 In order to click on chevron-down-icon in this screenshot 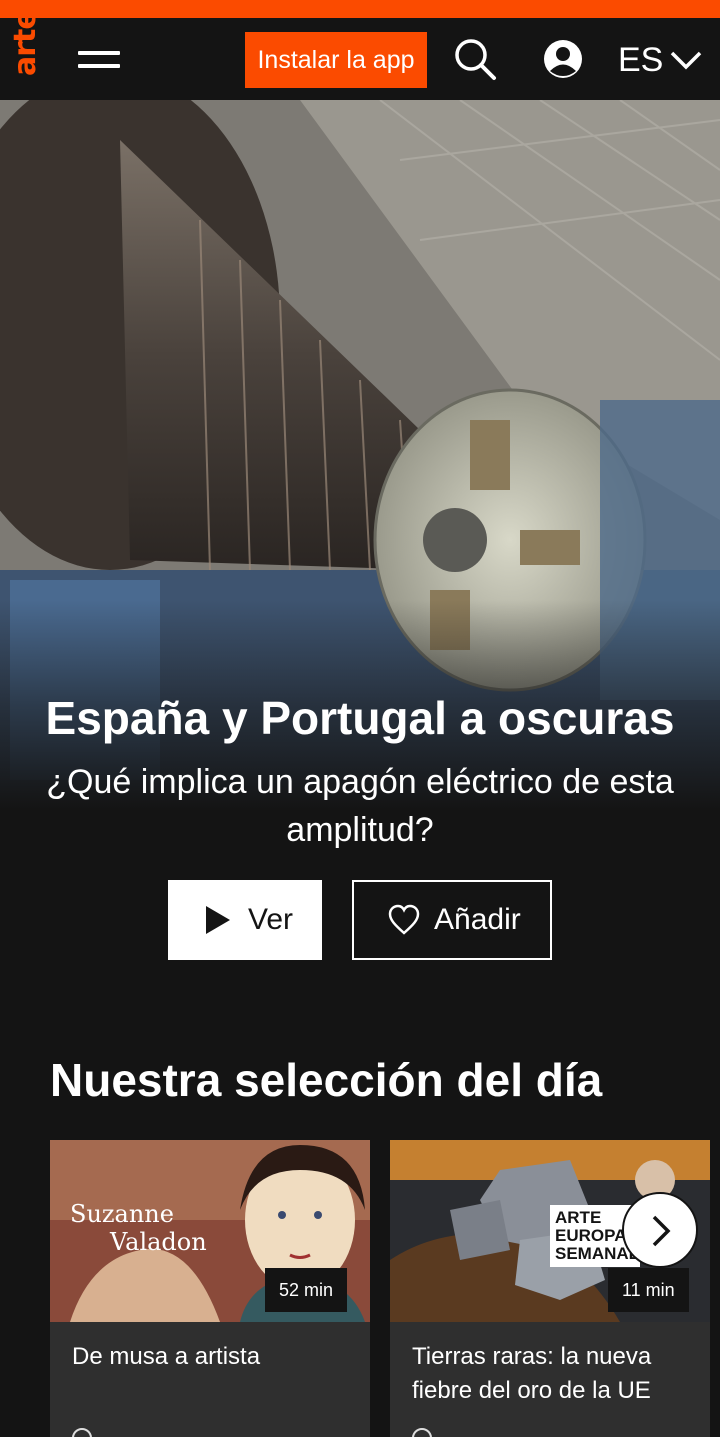, I will do `click(686, 60)`.